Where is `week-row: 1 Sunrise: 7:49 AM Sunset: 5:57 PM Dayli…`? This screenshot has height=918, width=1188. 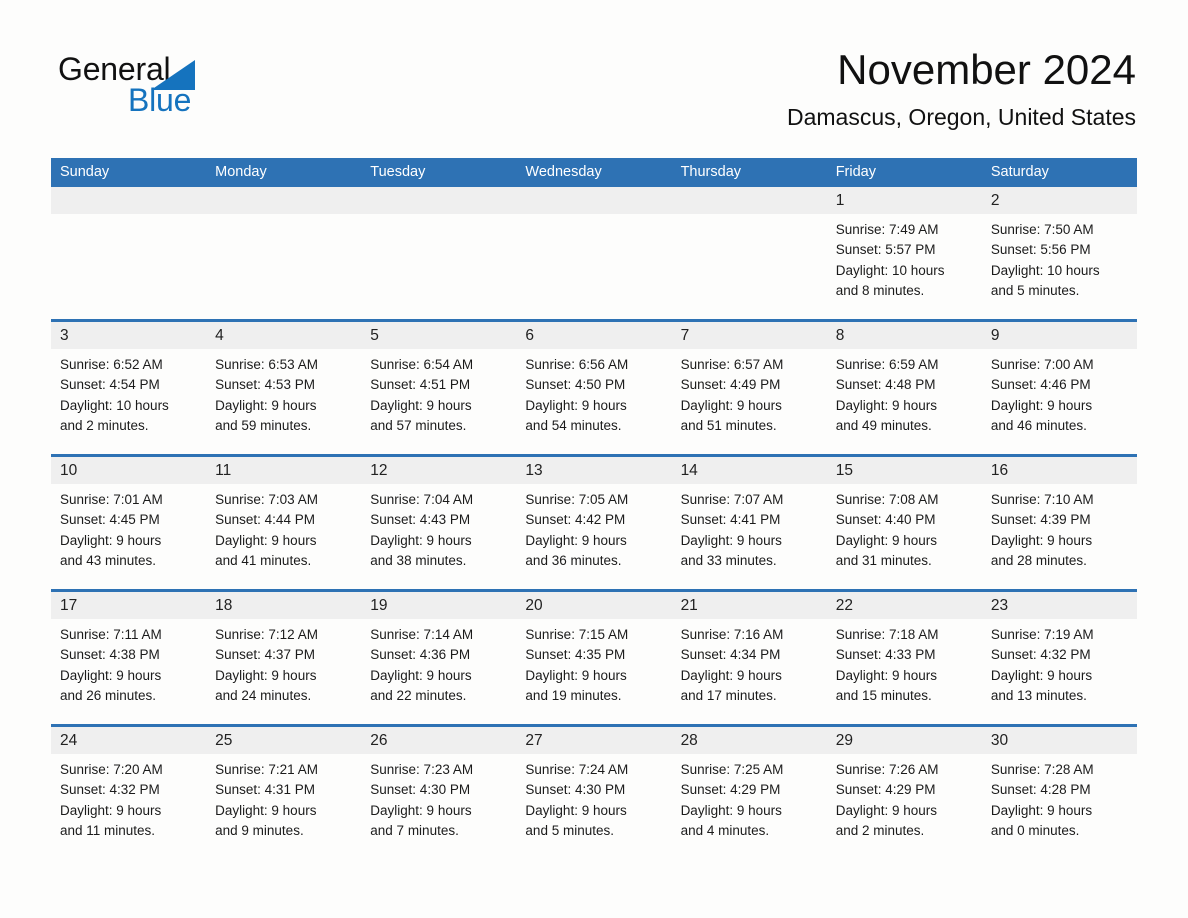 week-row: 1 Sunrise: 7:49 AM Sunset: 5:57 PM Dayli… is located at coordinates (594, 253).